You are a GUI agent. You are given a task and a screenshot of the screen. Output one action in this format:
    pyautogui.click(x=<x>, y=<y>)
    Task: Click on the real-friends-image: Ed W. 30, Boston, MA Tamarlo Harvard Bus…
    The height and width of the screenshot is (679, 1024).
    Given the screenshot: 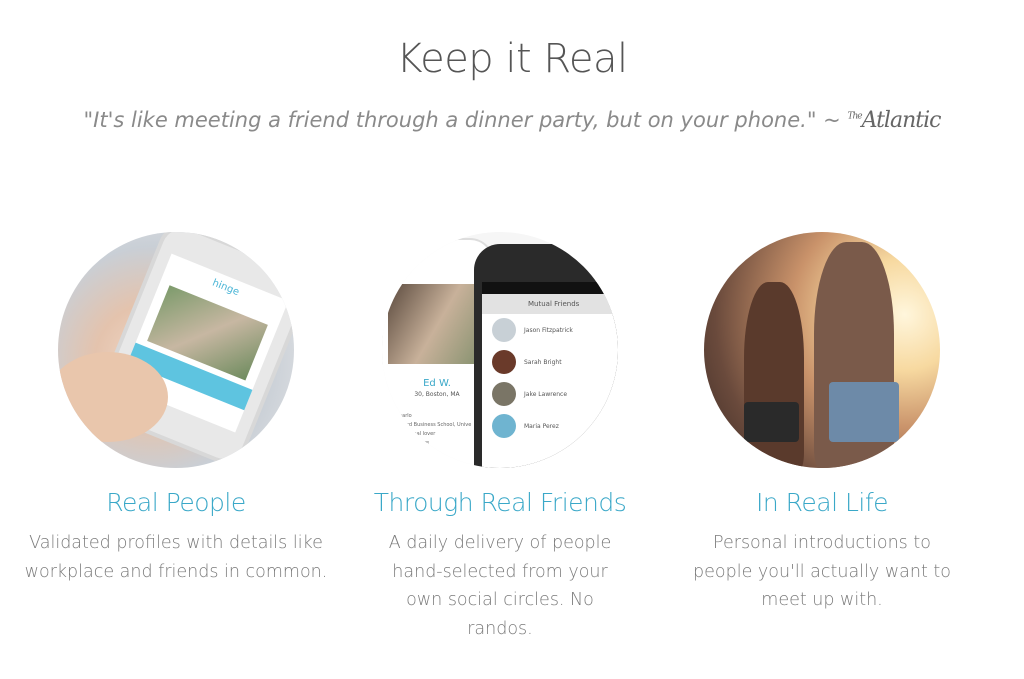 What is the action you would take?
    pyautogui.click(x=500, y=350)
    